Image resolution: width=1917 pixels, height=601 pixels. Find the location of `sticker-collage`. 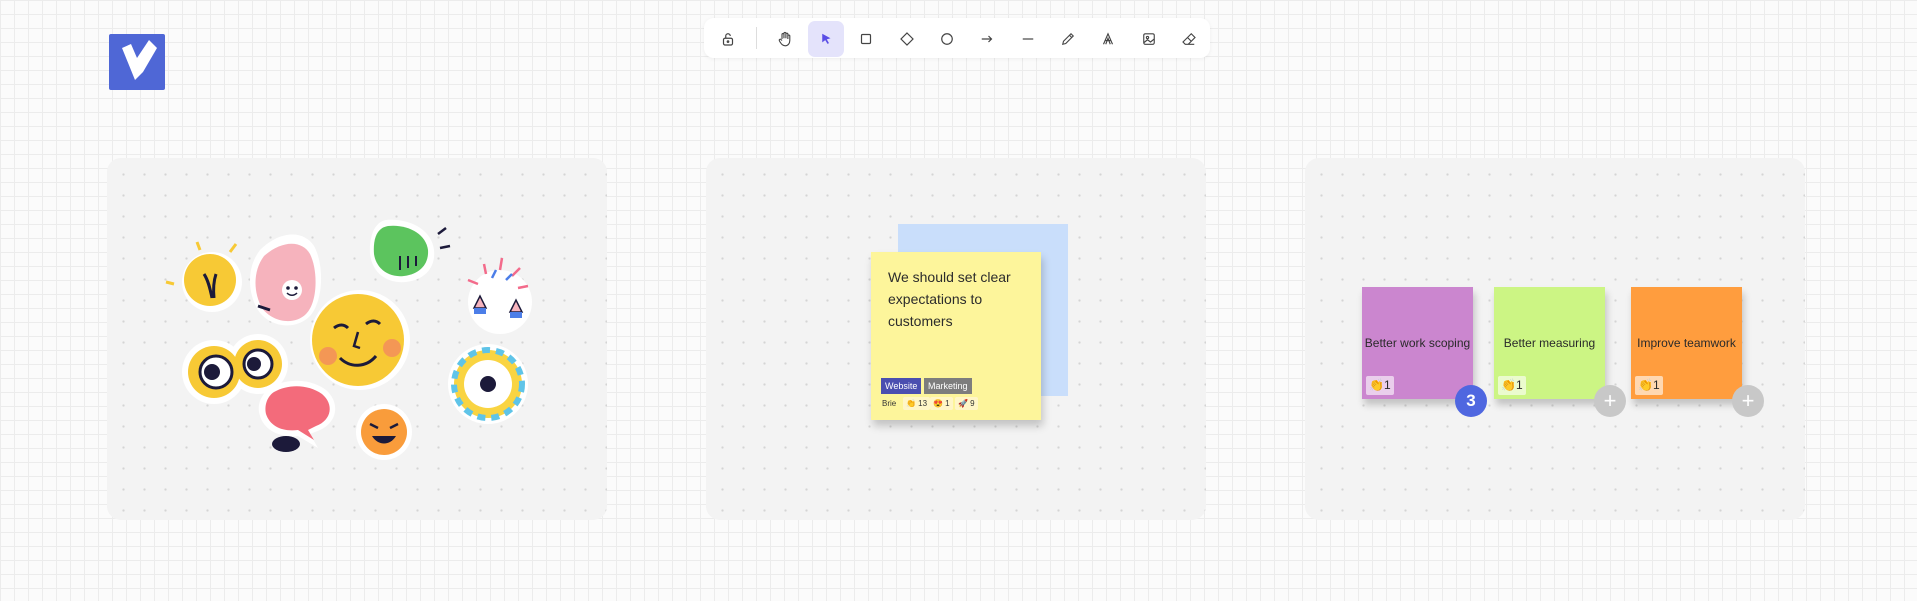

sticker-collage is located at coordinates (350, 338).